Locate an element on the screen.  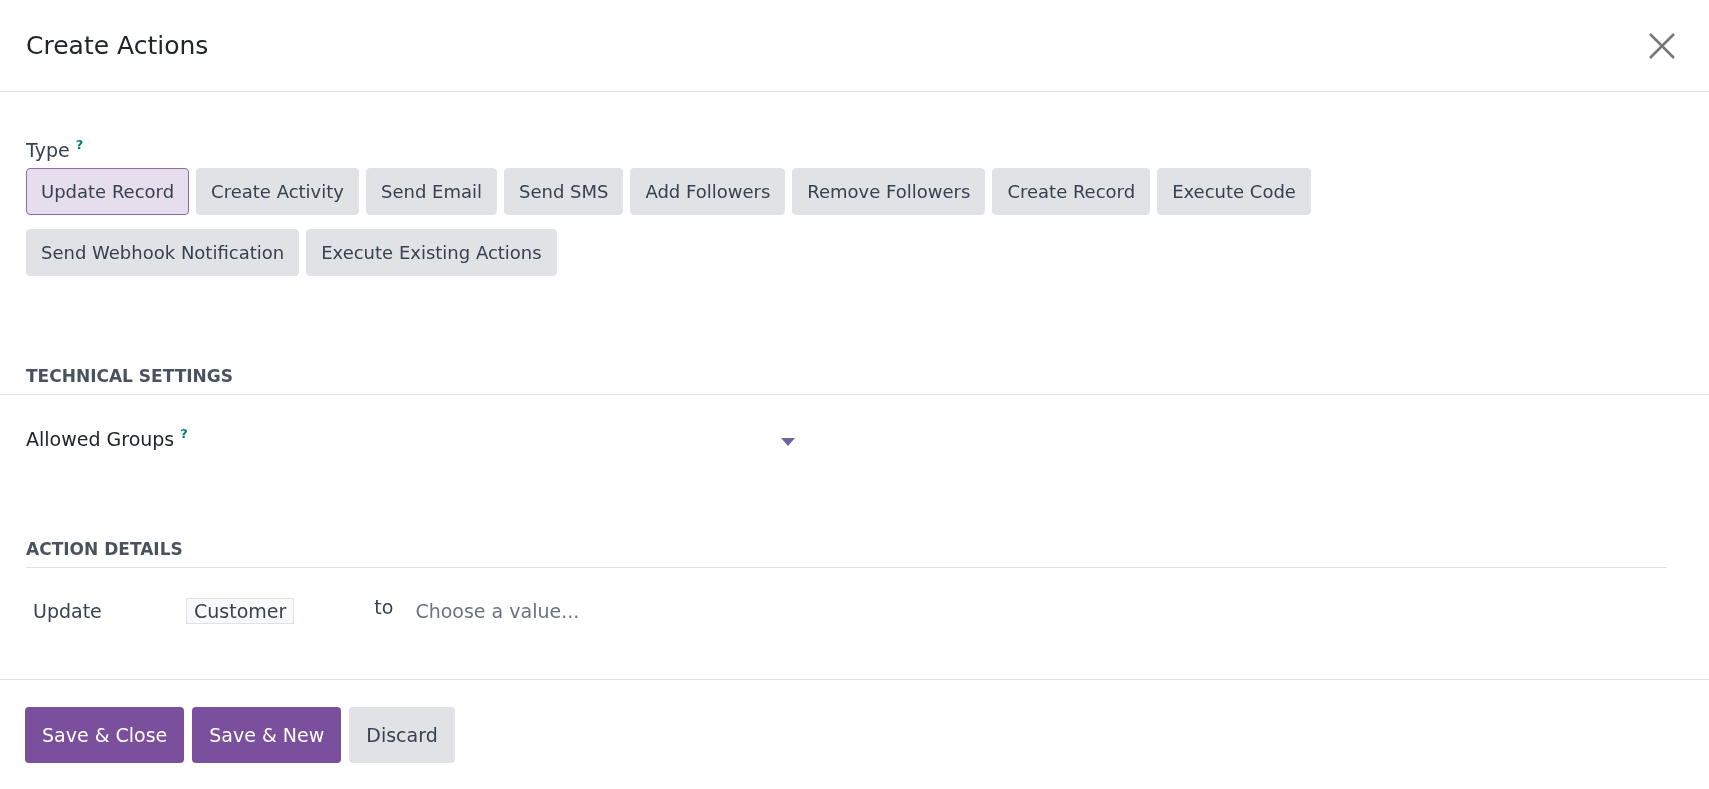
type-option: Execute Existing Actions is located at coordinates (431, 252).